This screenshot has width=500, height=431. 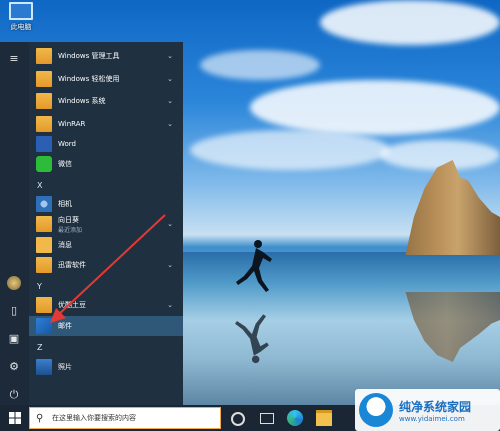 What do you see at coordinates (65, 326) in the screenshot?
I see `app-name: 邮件` at bounding box center [65, 326].